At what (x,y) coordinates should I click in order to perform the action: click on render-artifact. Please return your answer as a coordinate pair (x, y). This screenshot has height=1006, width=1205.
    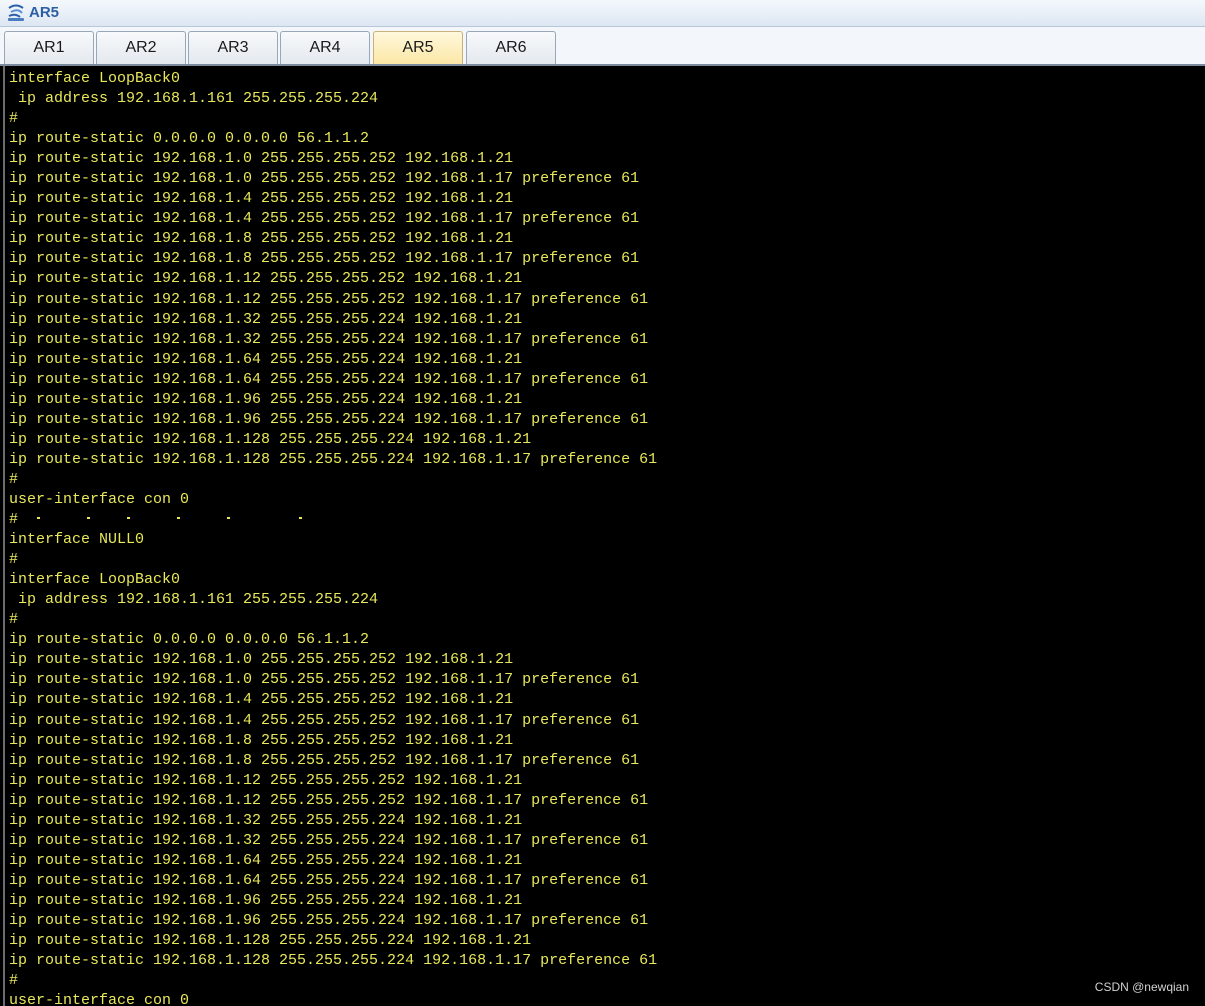
    Looking at the image, I should click on (169, 518).